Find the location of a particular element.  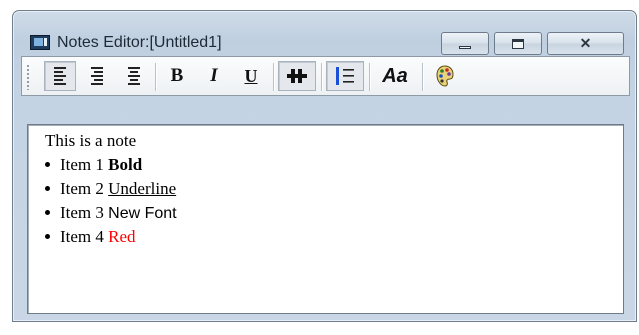

strikeout-button is located at coordinates (297, 76).